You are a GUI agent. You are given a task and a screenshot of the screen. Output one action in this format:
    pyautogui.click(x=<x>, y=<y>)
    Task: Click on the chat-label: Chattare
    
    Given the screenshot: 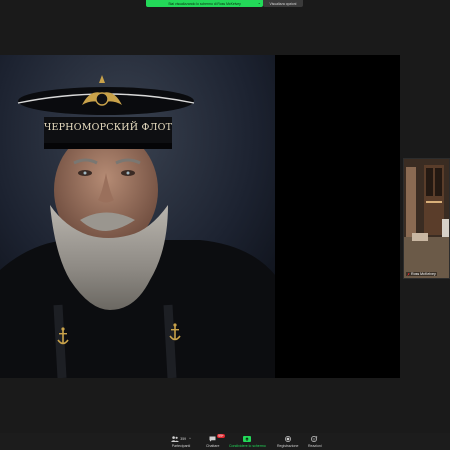 What is the action you would take?
    pyautogui.click(x=213, y=446)
    